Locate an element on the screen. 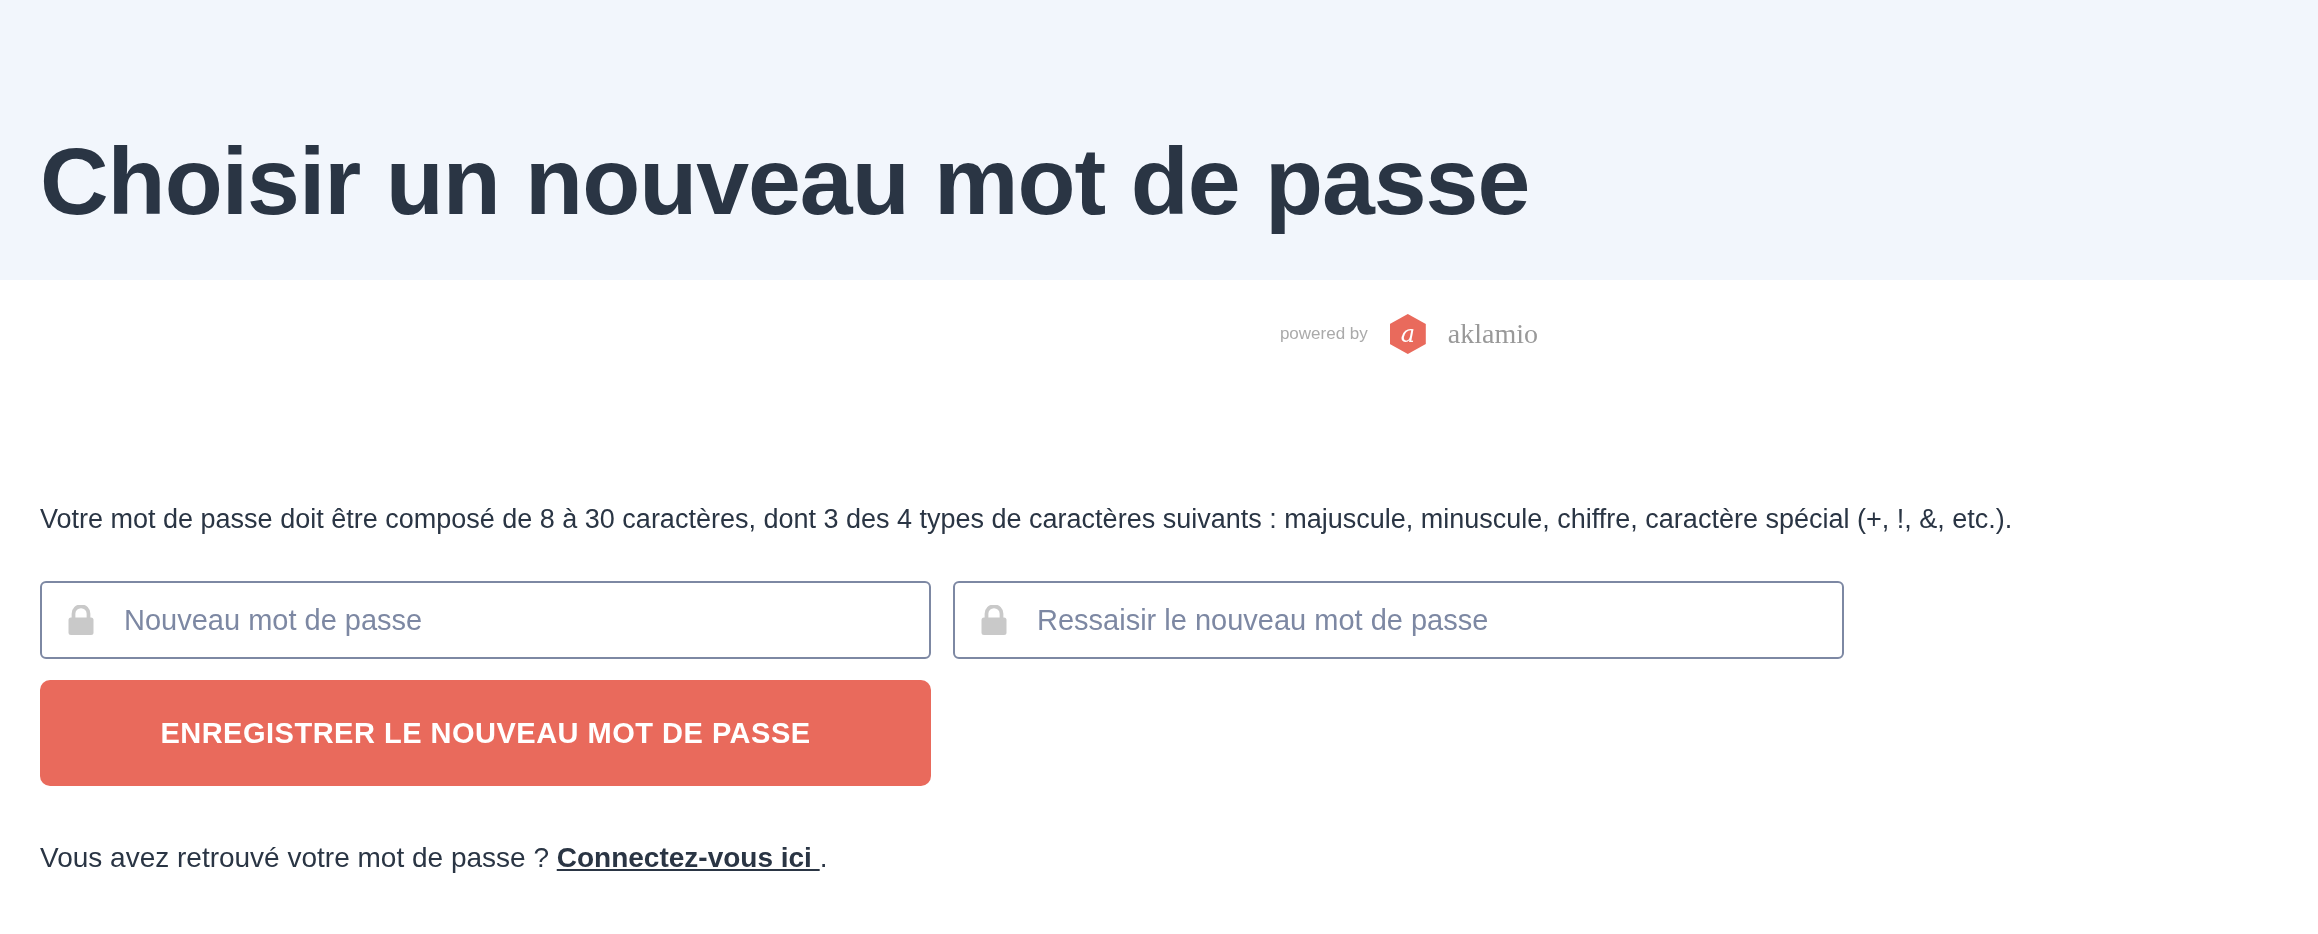 The height and width of the screenshot is (934, 2318). page-title: Choisir un nouveau mot de passe is located at coordinates (785, 181).